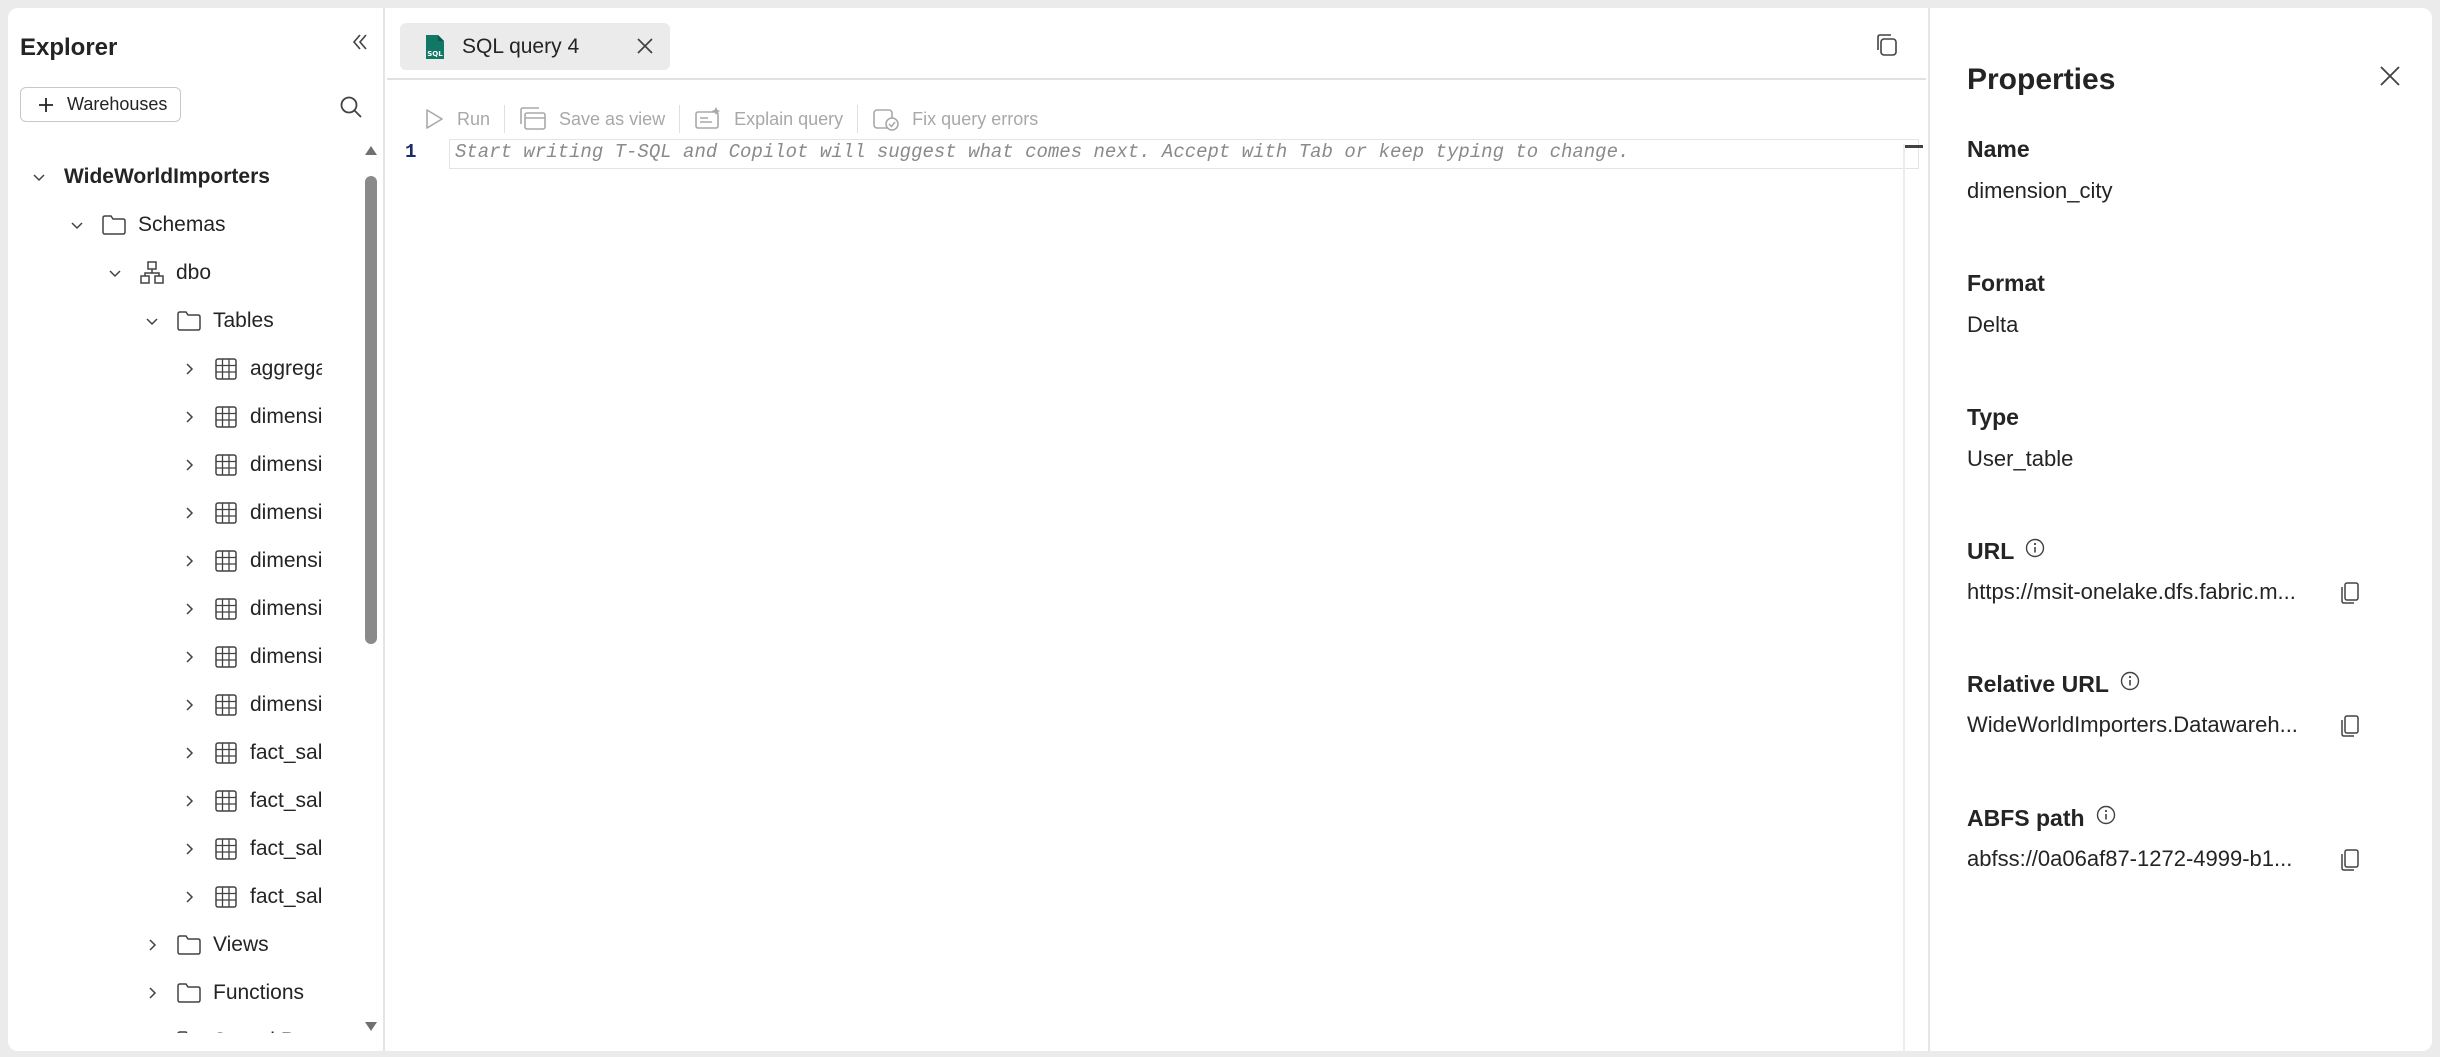 The image size is (2440, 1057). What do you see at coordinates (2390, 76) in the screenshot?
I see `close-properties-button` at bounding box center [2390, 76].